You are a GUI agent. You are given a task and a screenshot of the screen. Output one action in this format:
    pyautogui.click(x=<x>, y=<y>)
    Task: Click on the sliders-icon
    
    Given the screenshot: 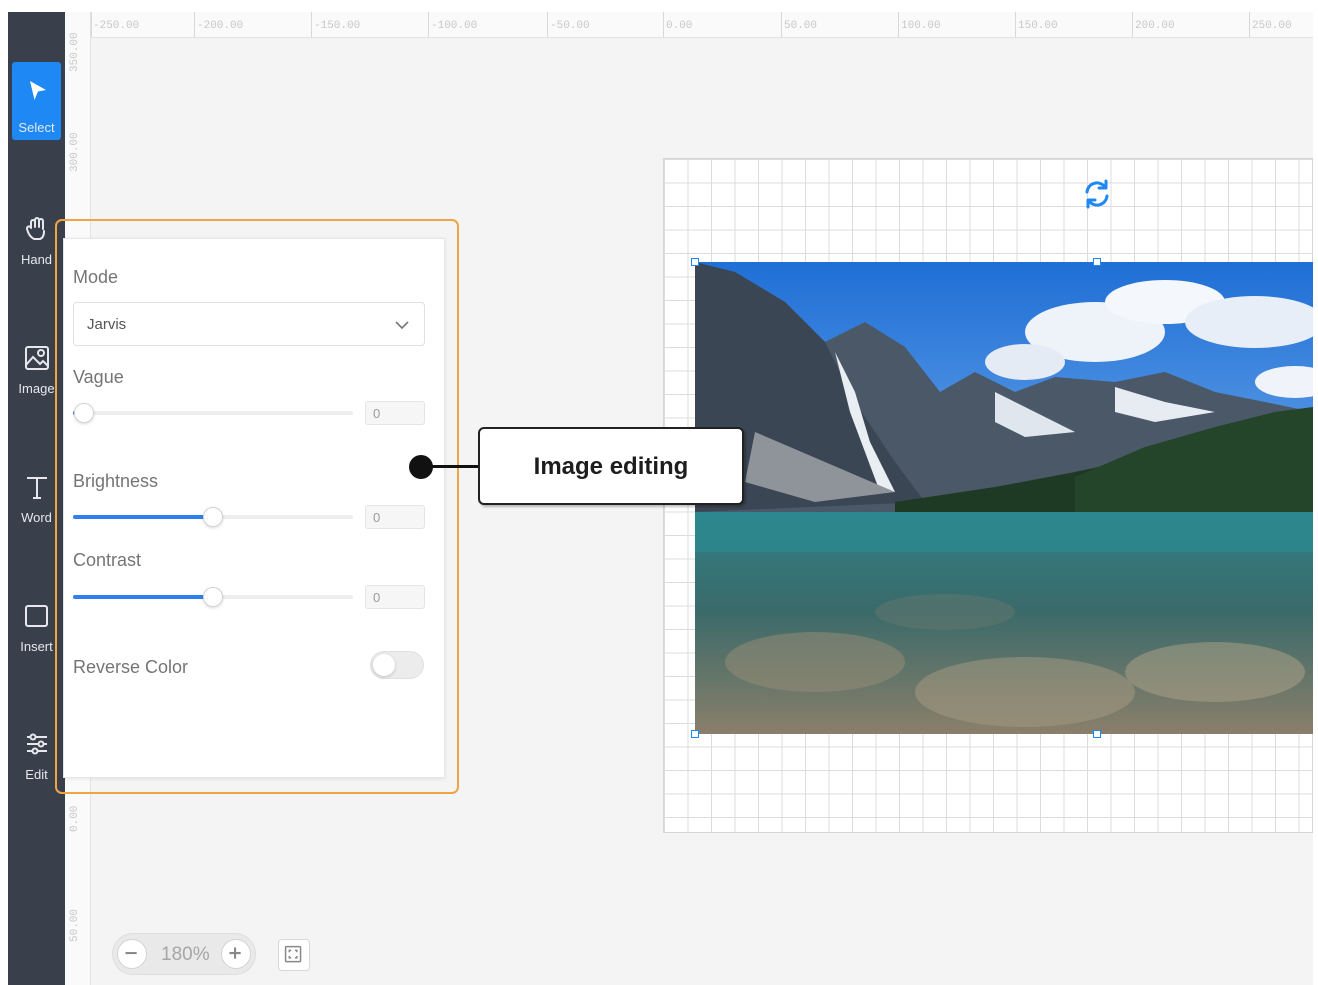 What is the action you would take?
    pyautogui.click(x=36, y=744)
    